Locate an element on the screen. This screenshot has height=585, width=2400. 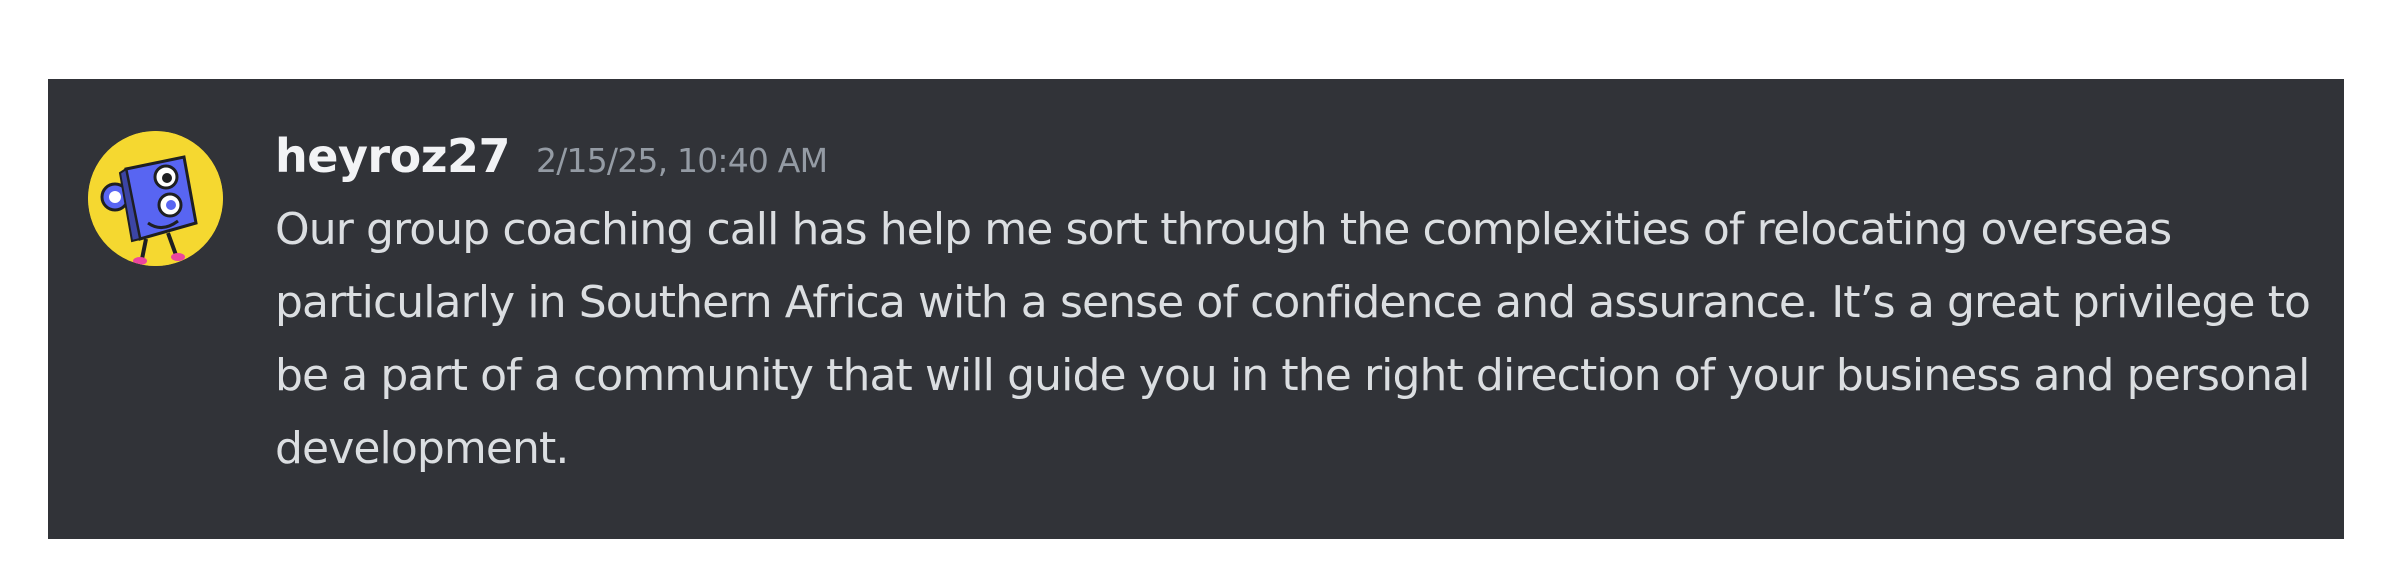
message-header: heyroz27 2/15/25, 10:40 AM is located at coordinates (1295, 161).